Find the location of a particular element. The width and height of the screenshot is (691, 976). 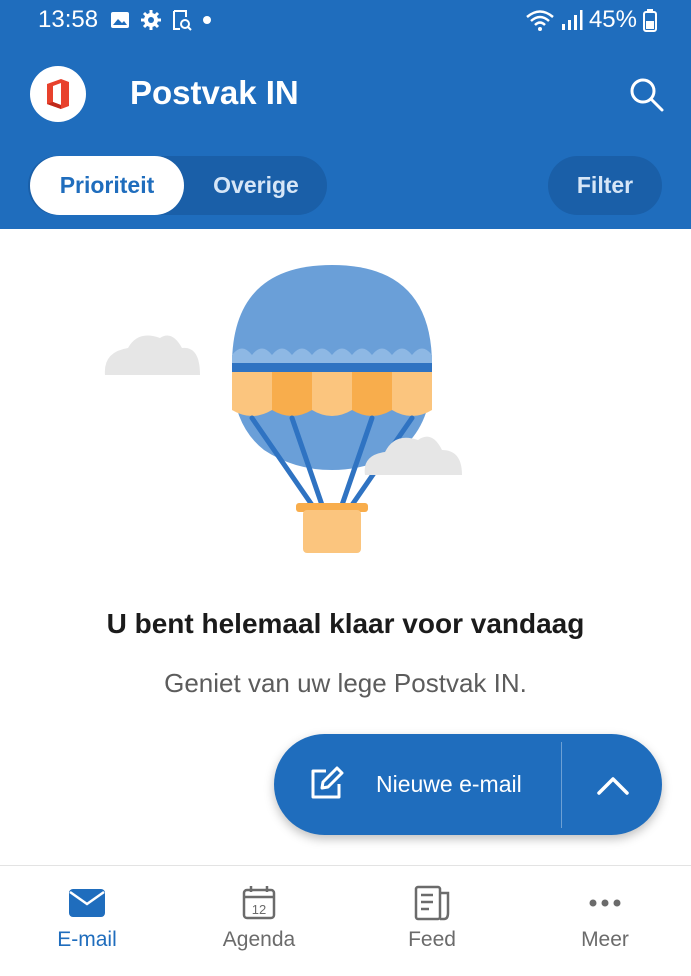

more-icon is located at coordinates (605, 903).